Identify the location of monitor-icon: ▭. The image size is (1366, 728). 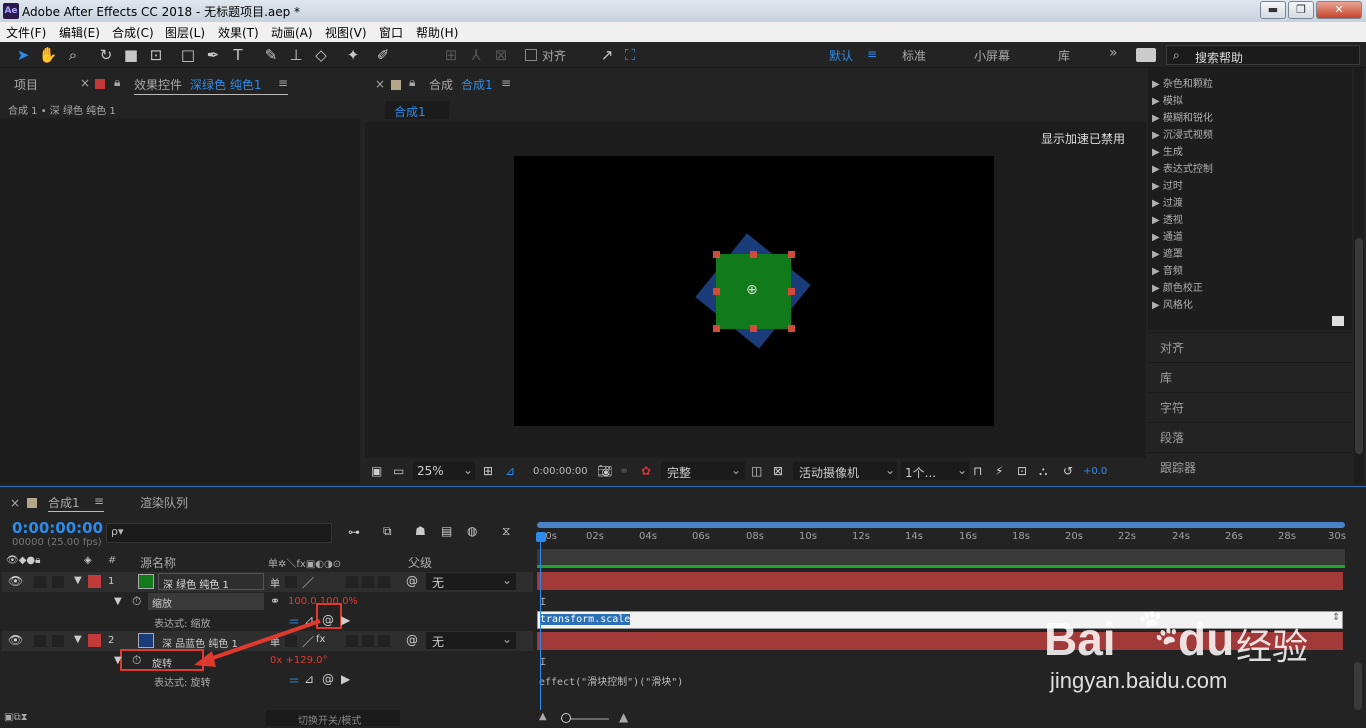
(398, 471).